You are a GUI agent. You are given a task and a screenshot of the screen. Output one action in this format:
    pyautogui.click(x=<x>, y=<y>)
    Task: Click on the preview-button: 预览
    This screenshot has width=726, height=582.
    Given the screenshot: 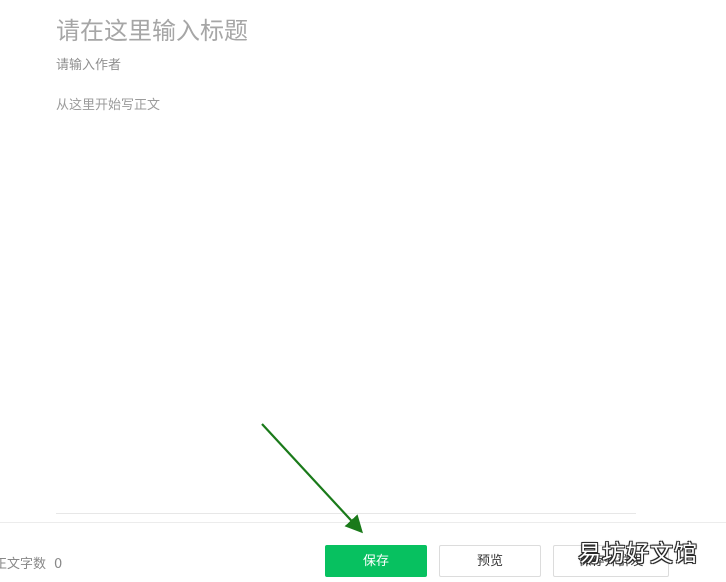 What is the action you would take?
    pyautogui.click(x=490, y=561)
    